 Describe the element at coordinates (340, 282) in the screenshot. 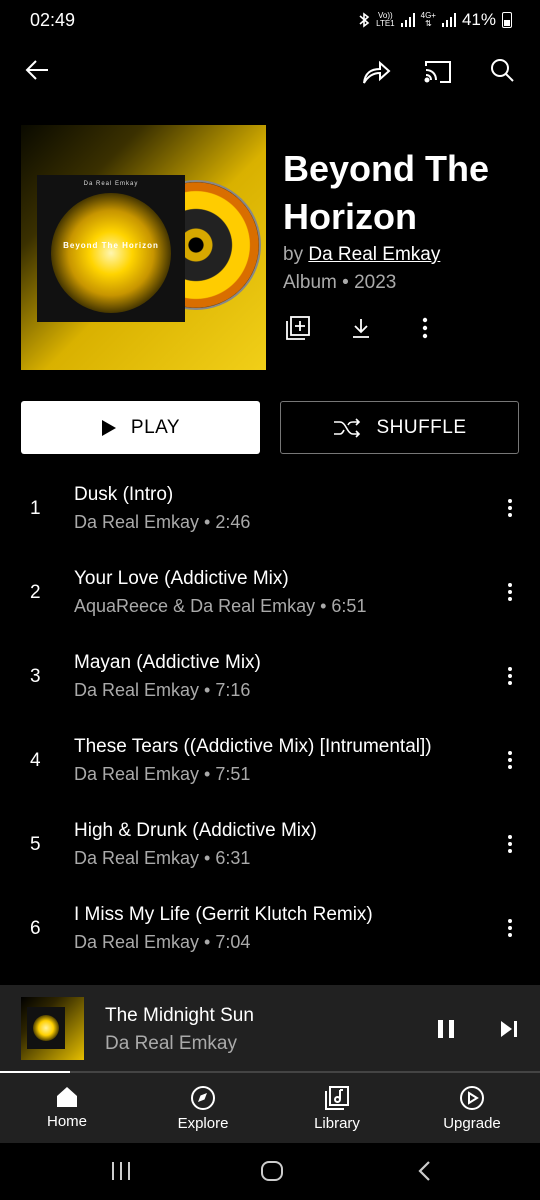

I see `album-meta: Album • 2023` at that location.